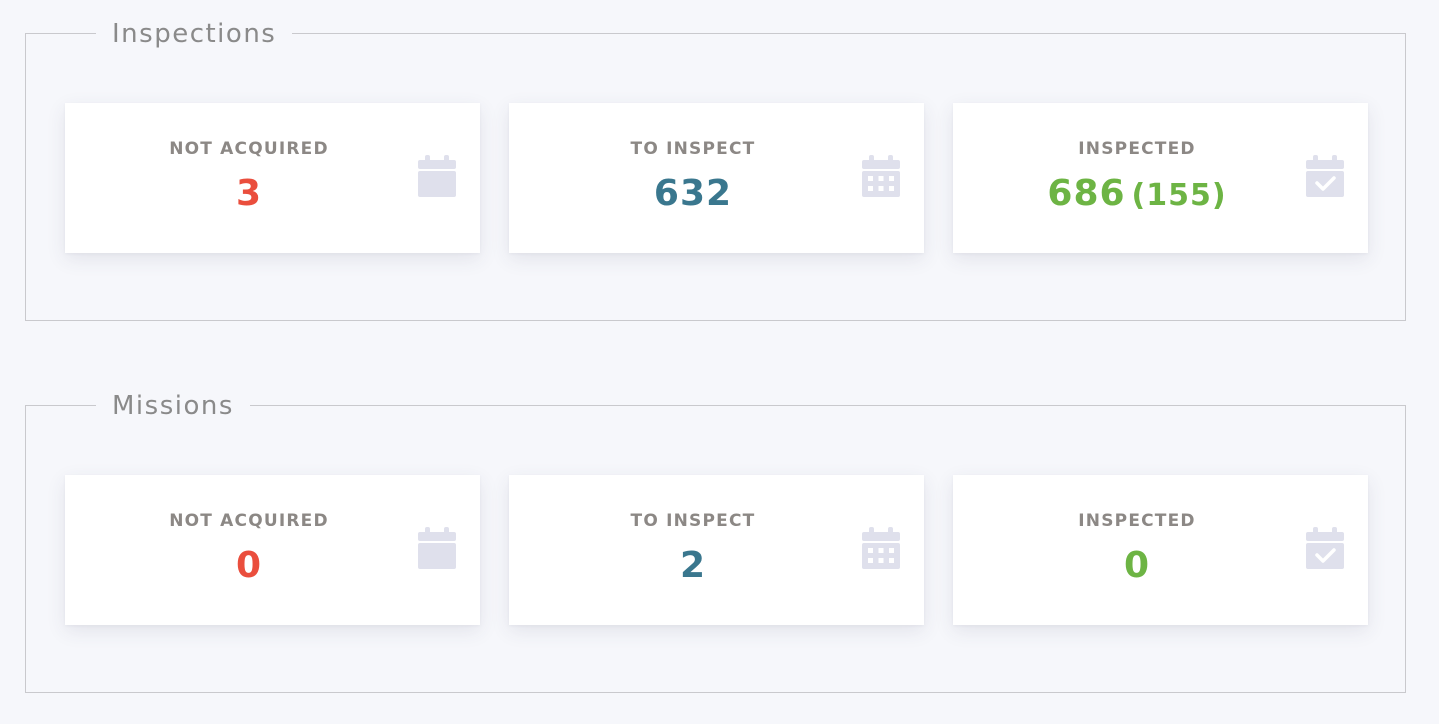 This screenshot has width=1439, height=724. What do you see at coordinates (693, 193) in the screenshot?
I see `to-inspect-value: 632` at bounding box center [693, 193].